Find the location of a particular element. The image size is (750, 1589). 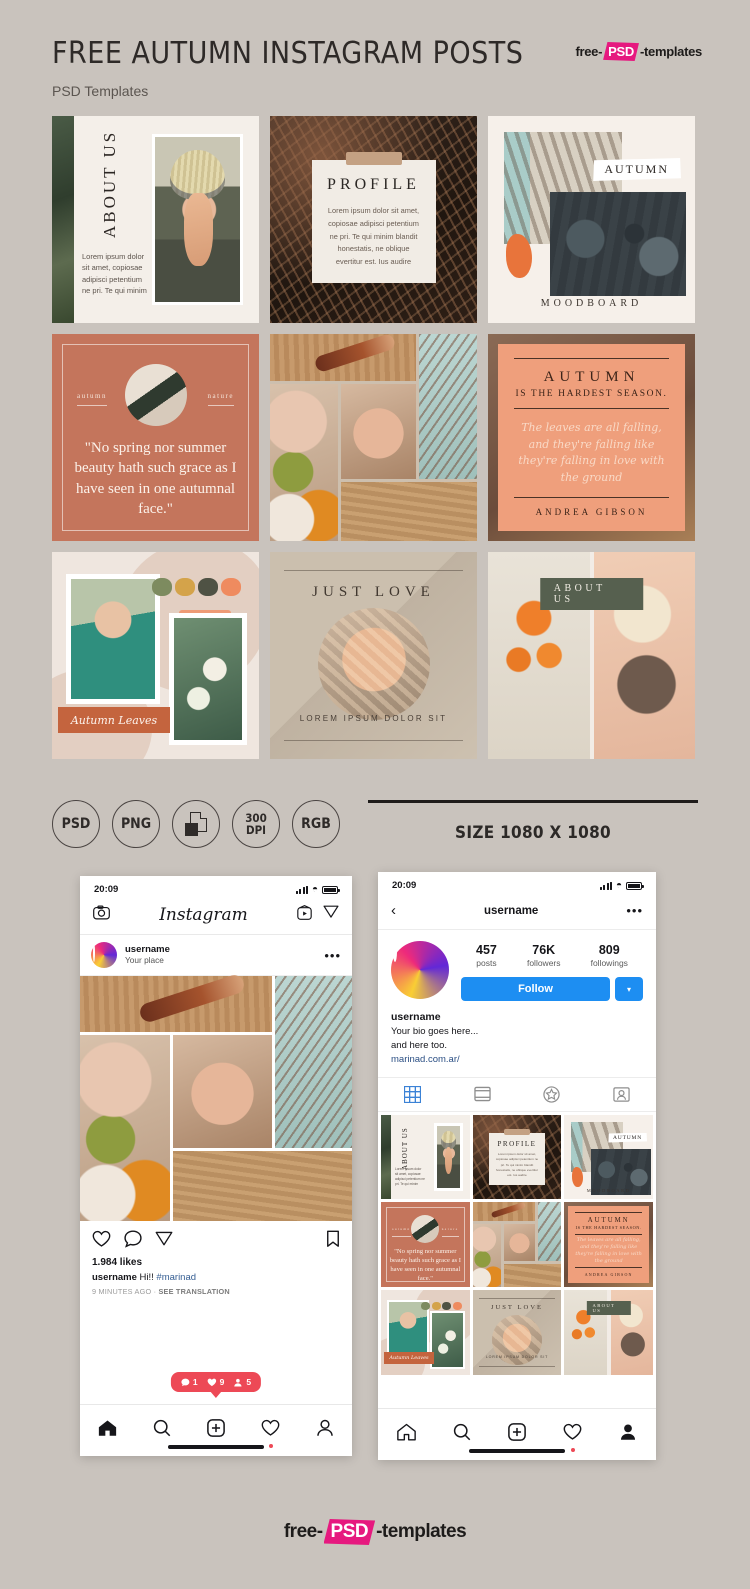

just-love-rule-top is located at coordinates (373, 570).